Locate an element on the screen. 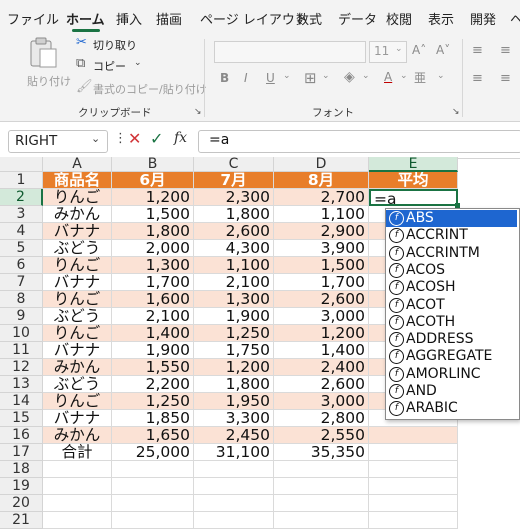 The image size is (520, 529). align-middle-icon: ≡ is located at coordinates (505, 50).